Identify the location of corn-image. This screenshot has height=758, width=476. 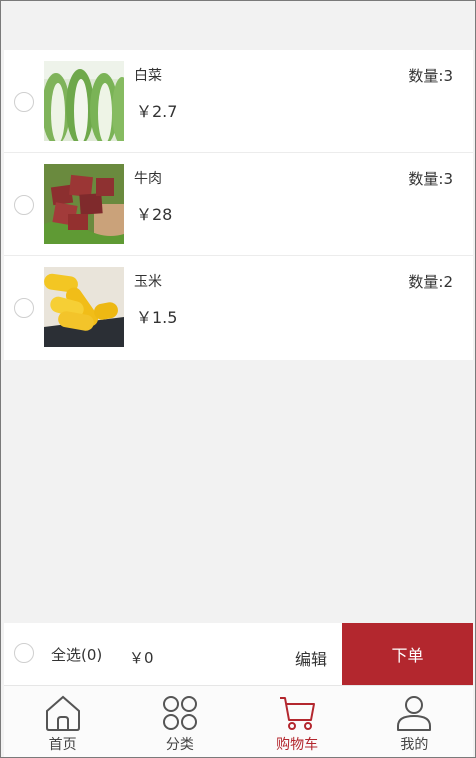
(84, 307).